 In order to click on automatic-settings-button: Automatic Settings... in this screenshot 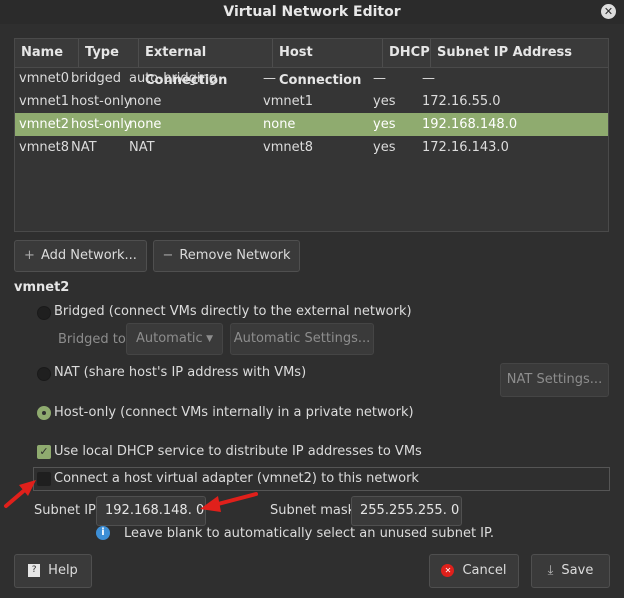, I will do `click(302, 339)`.